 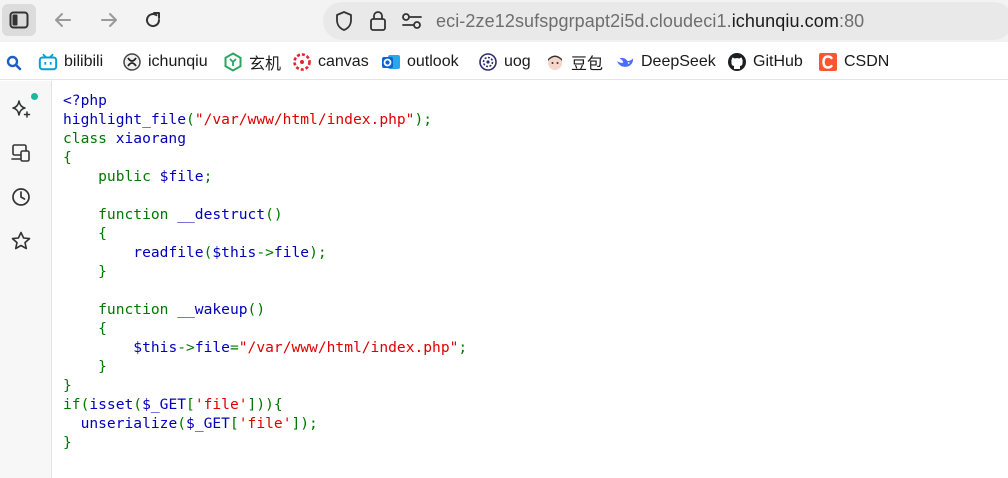 What do you see at coordinates (265, 100) in the screenshot?
I see `code-line: <?php` at bounding box center [265, 100].